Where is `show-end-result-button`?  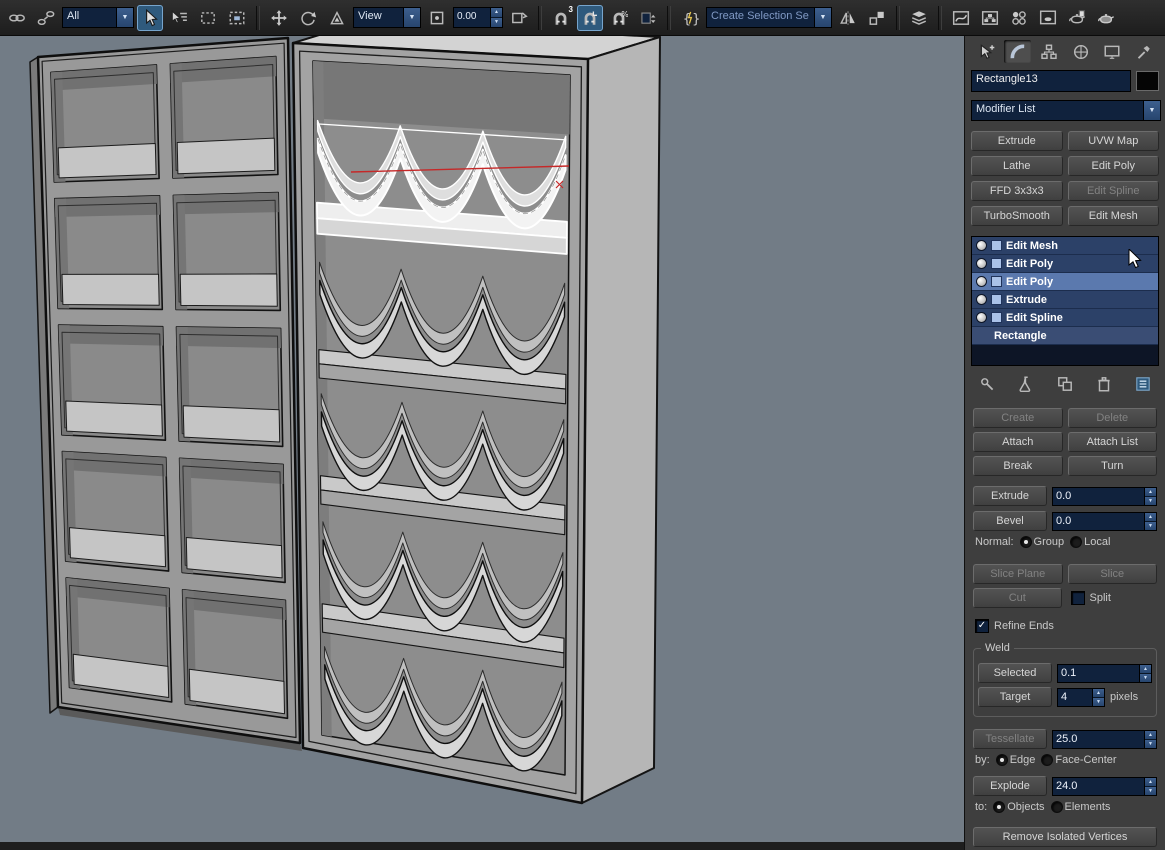 show-end-result-button is located at coordinates (1026, 383).